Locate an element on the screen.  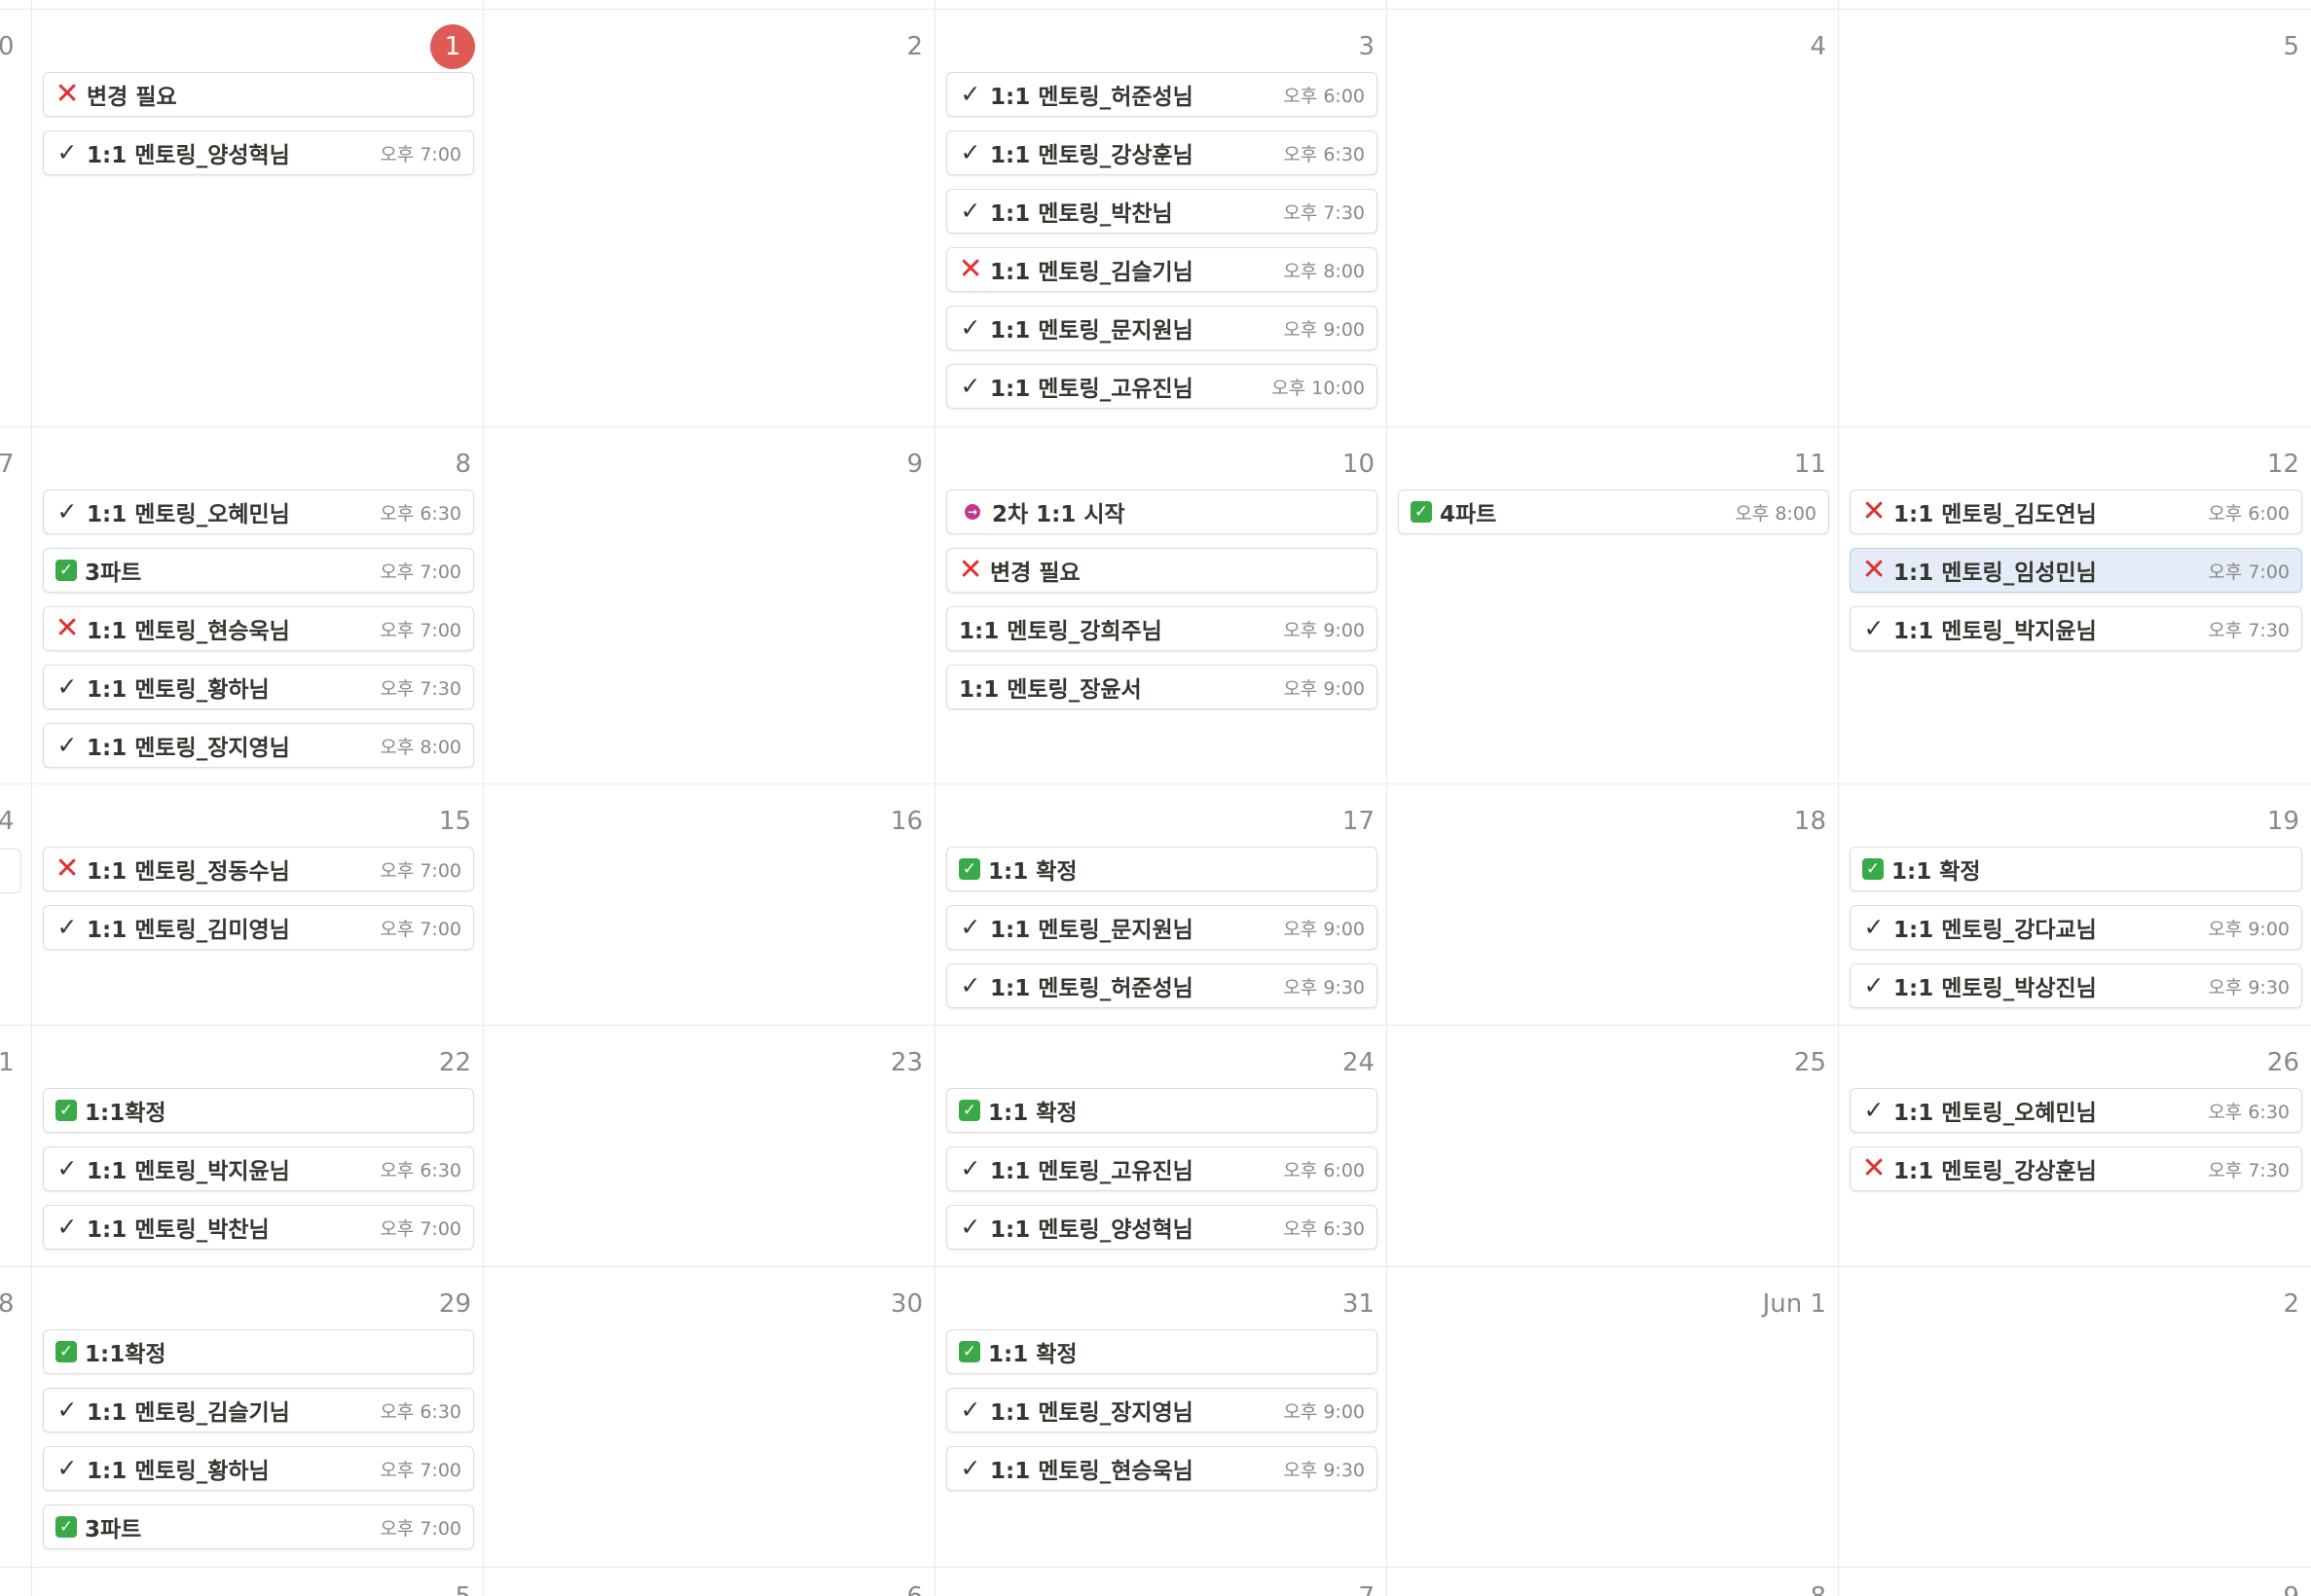
event-card: ✓ 1:1 멘토링_양성혁님 오후 7:00 is located at coordinates (258, 152).